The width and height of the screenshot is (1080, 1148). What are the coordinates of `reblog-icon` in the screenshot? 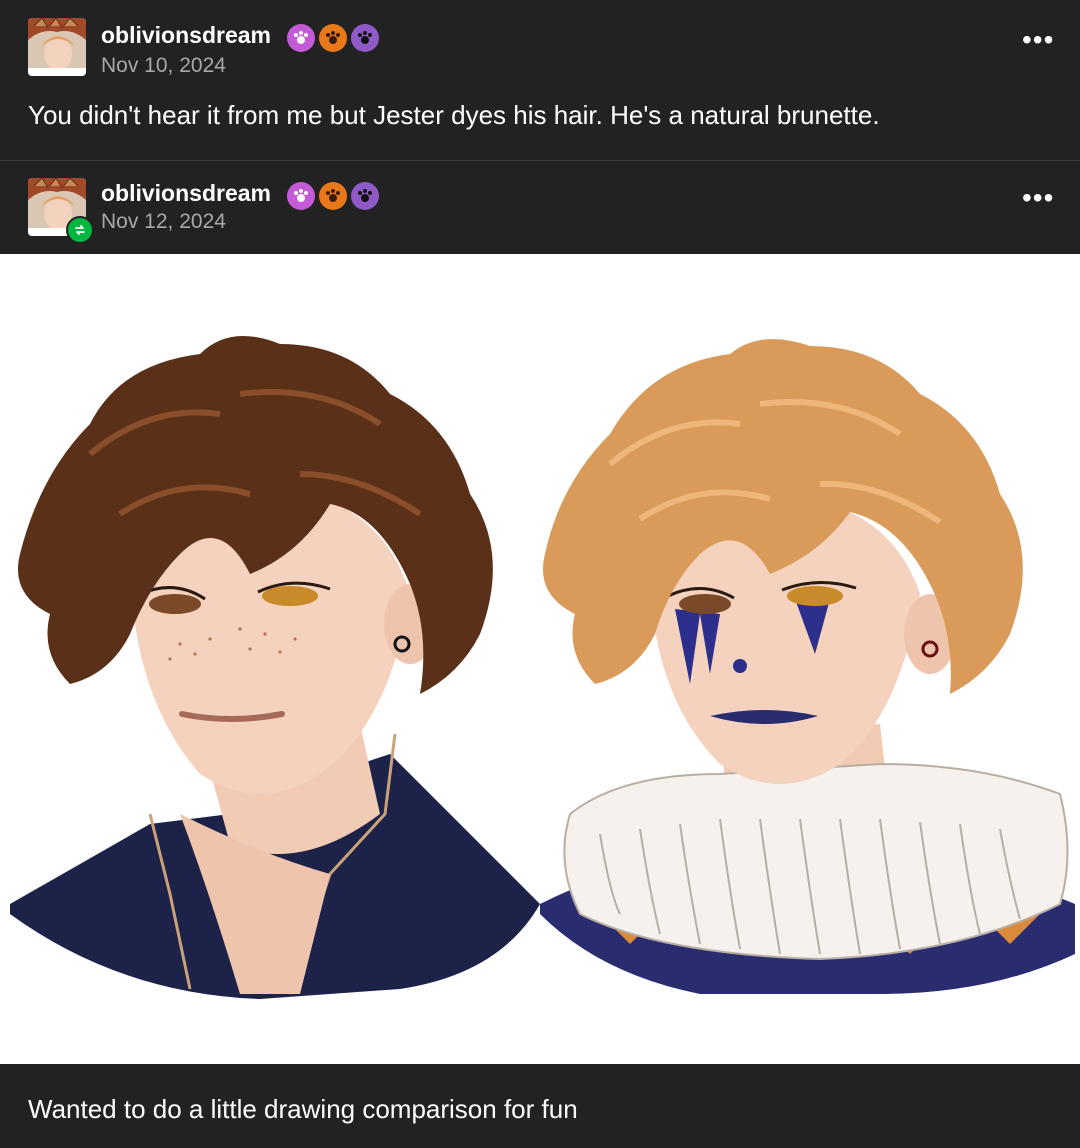 It's located at (80, 230).